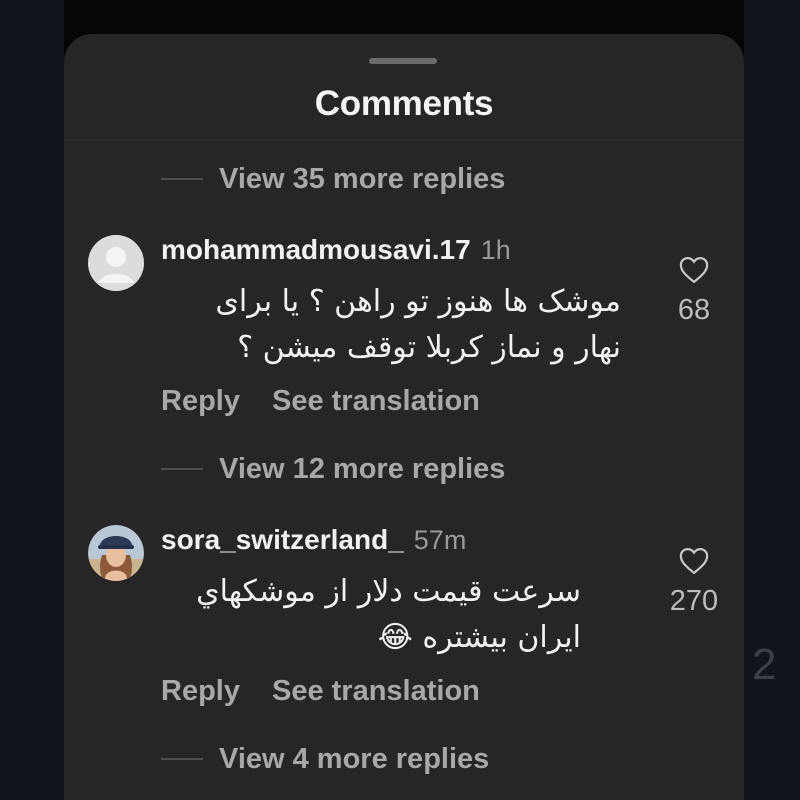 The image size is (800, 800). Describe the element at coordinates (404, 140) in the screenshot. I see `title-divider` at that location.